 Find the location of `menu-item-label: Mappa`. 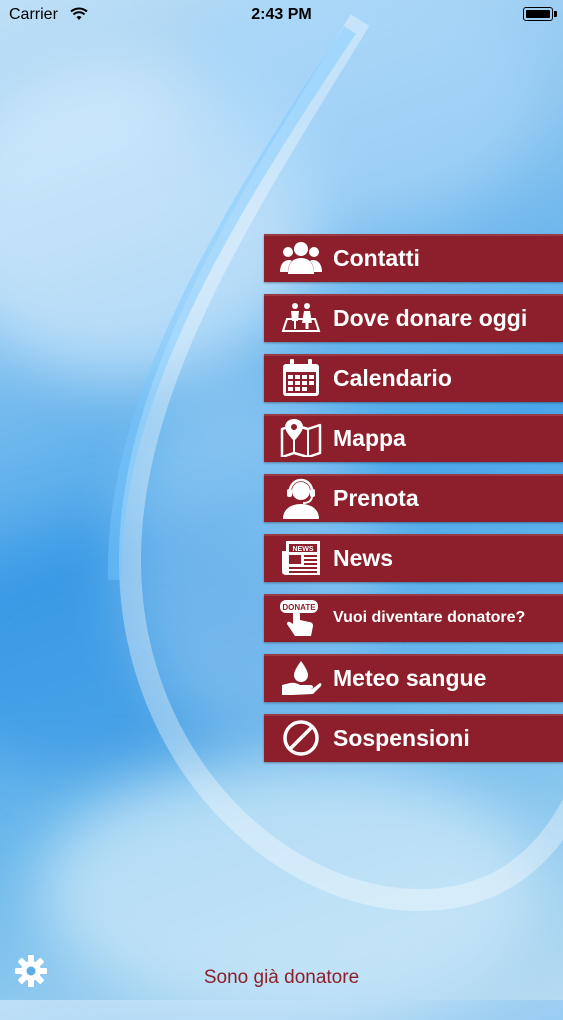

menu-item-label: Mappa is located at coordinates (369, 437).